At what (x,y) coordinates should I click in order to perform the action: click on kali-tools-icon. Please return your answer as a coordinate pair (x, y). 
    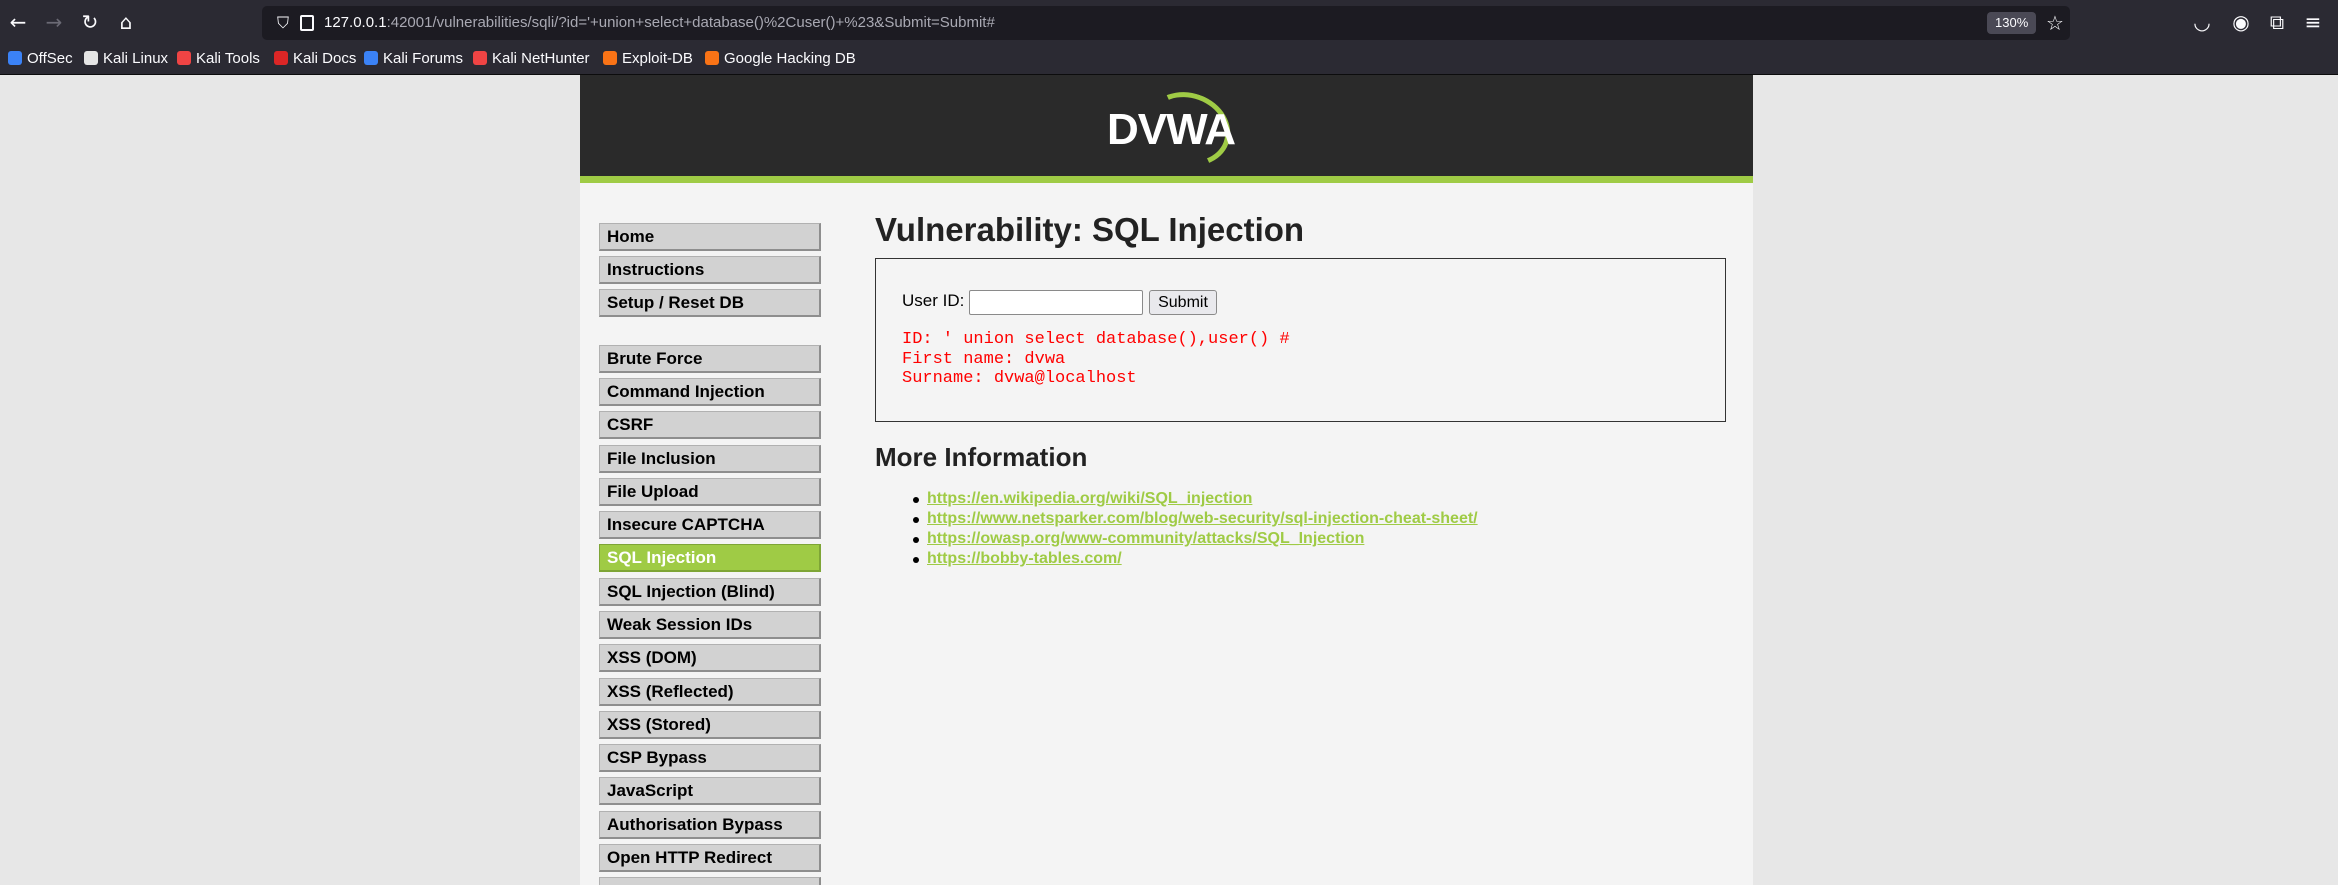
    Looking at the image, I should click on (184, 58).